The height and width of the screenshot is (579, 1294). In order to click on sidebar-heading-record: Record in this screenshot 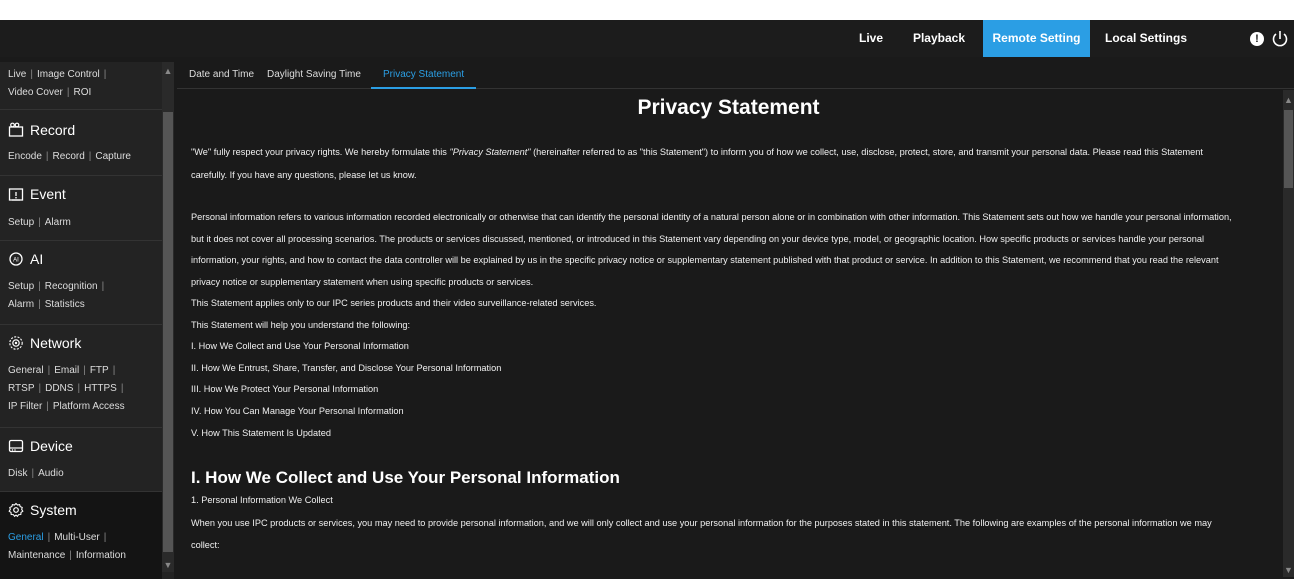, I will do `click(41, 130)`.